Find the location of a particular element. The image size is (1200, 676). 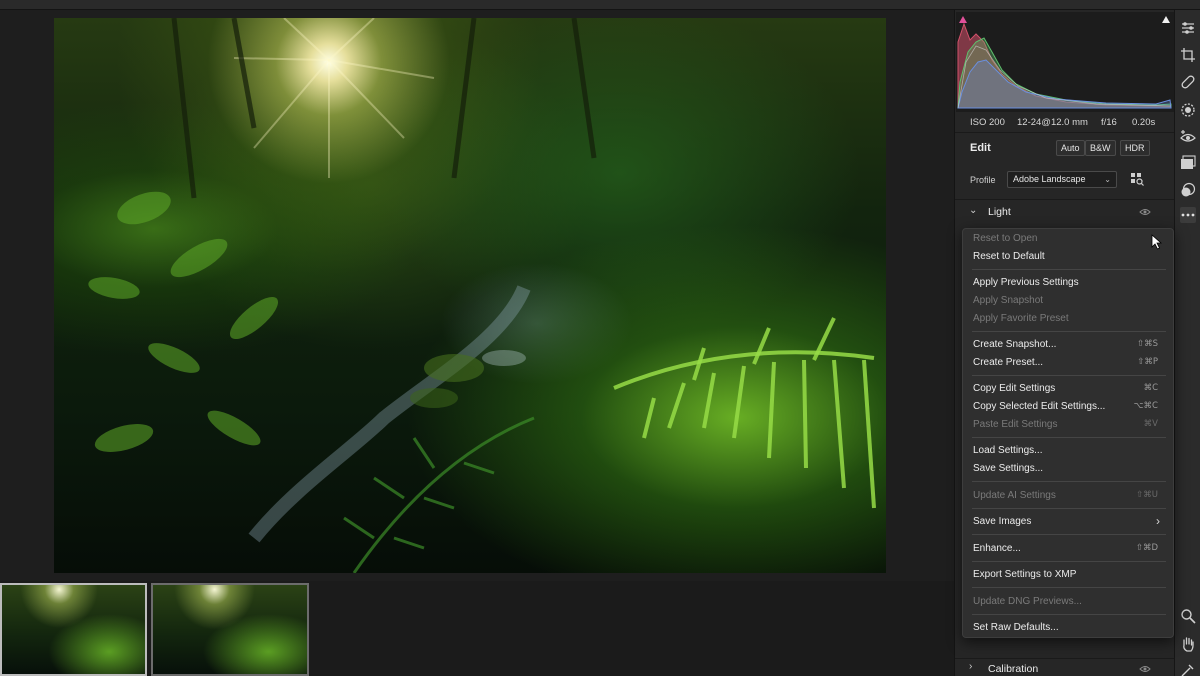

menu-item-reset-to-open: Reset to Open is located at coordinates (1005, 238).